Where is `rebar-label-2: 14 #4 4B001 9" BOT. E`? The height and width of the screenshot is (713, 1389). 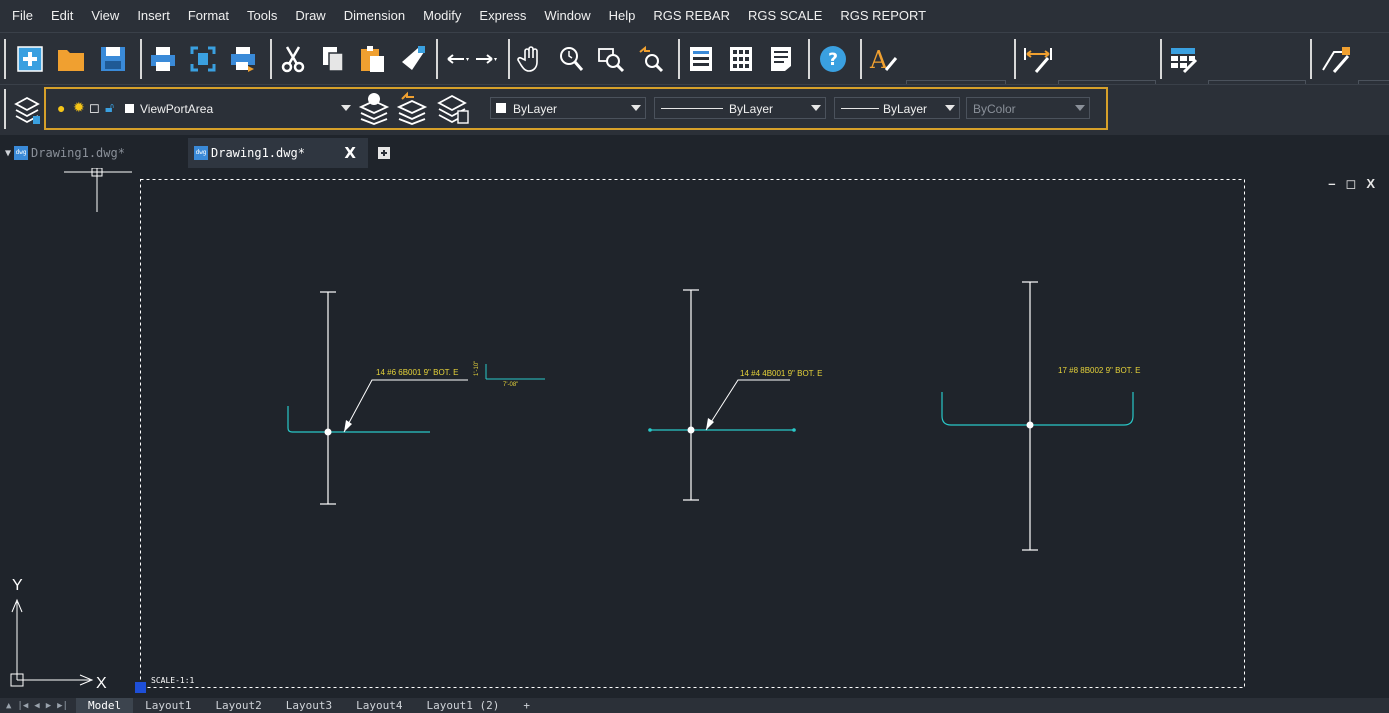 rebar-label-2: 14 #4 4B001 9" BOT. E is located at coordinates (781, 373).